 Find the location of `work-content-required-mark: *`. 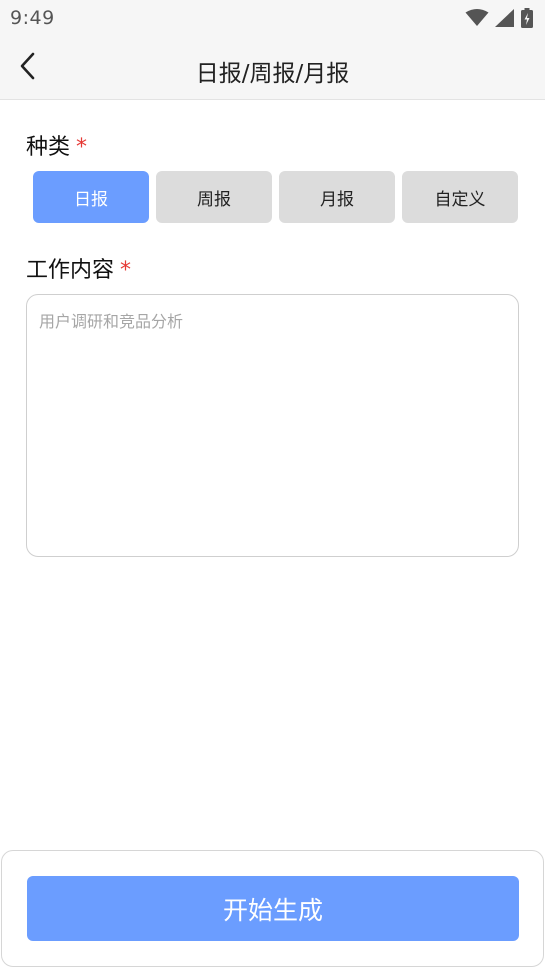

work-content-required-mark: * is located at coordinates (126, 270).